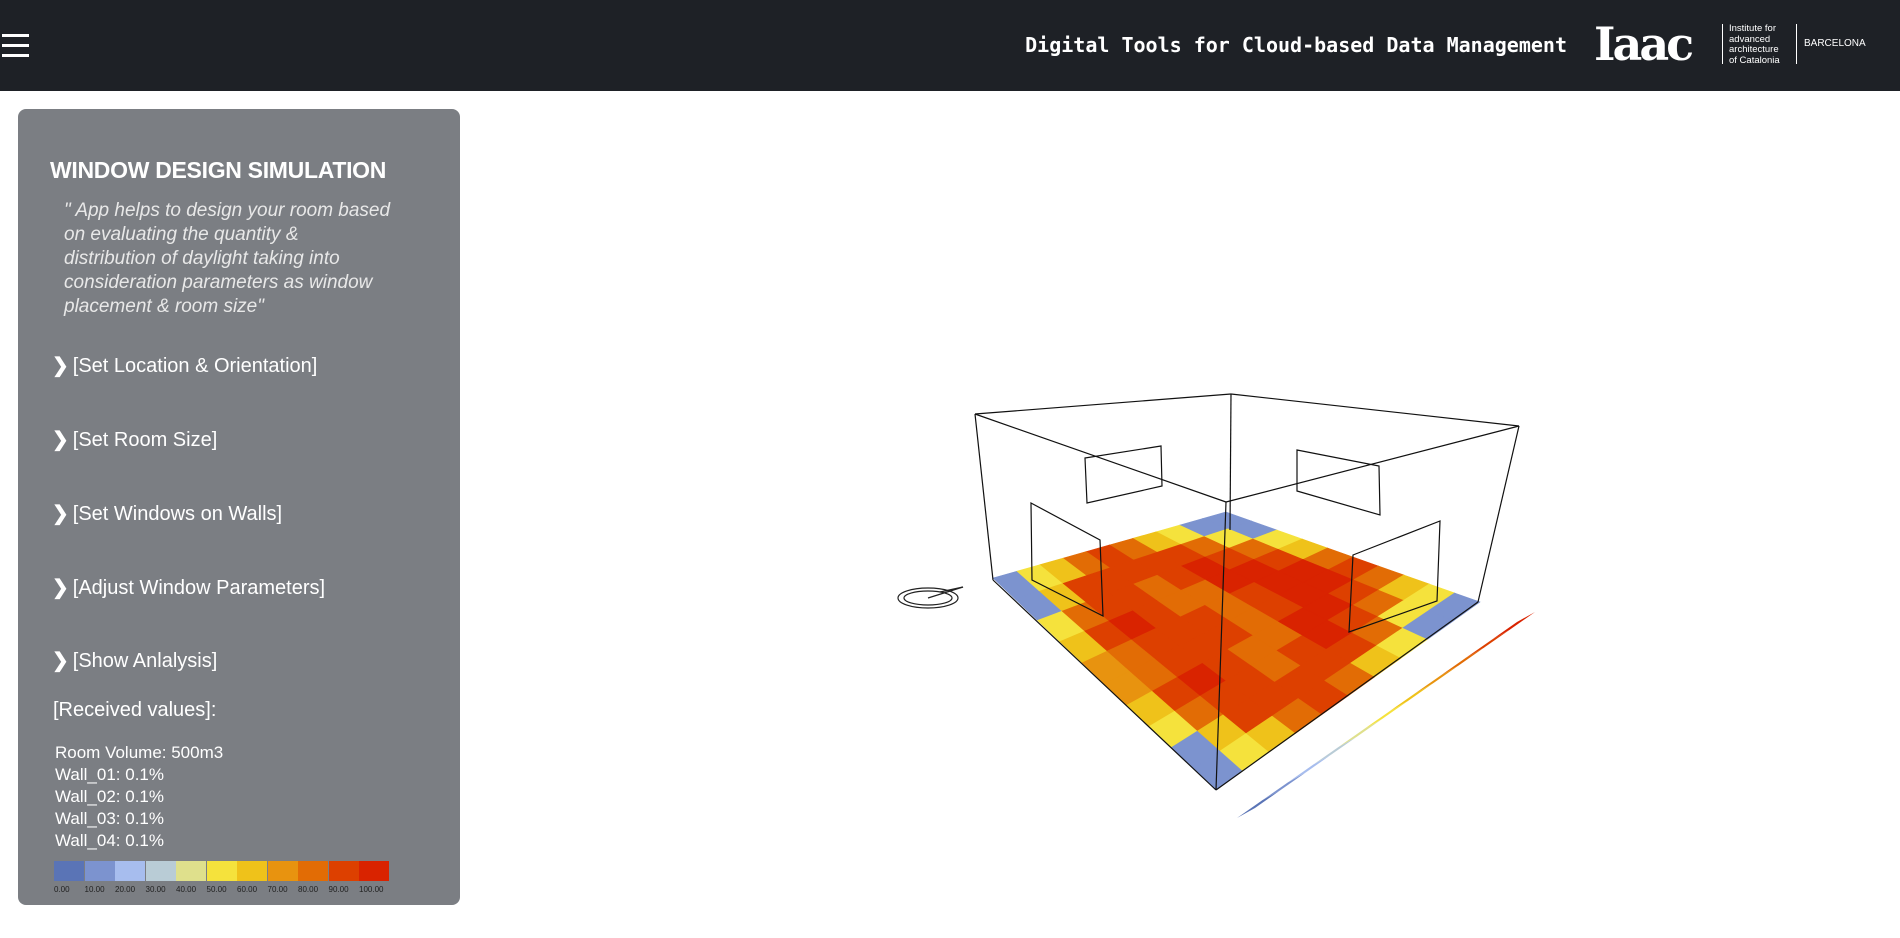 The image size is (1900, 938). Describe the element at coordinates (1236, 651) in the screenshot. I see `daylight-heatmap` at that location.